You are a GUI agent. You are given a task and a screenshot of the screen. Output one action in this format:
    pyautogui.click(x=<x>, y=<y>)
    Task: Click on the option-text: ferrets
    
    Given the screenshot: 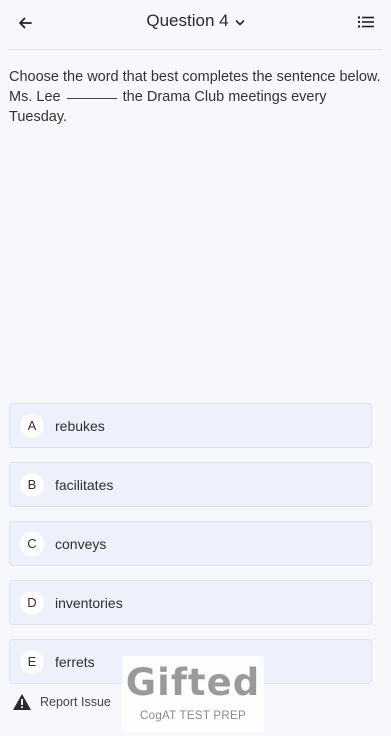 What is the action you would take?
    pyautogui.click(x=75, y=661)
    